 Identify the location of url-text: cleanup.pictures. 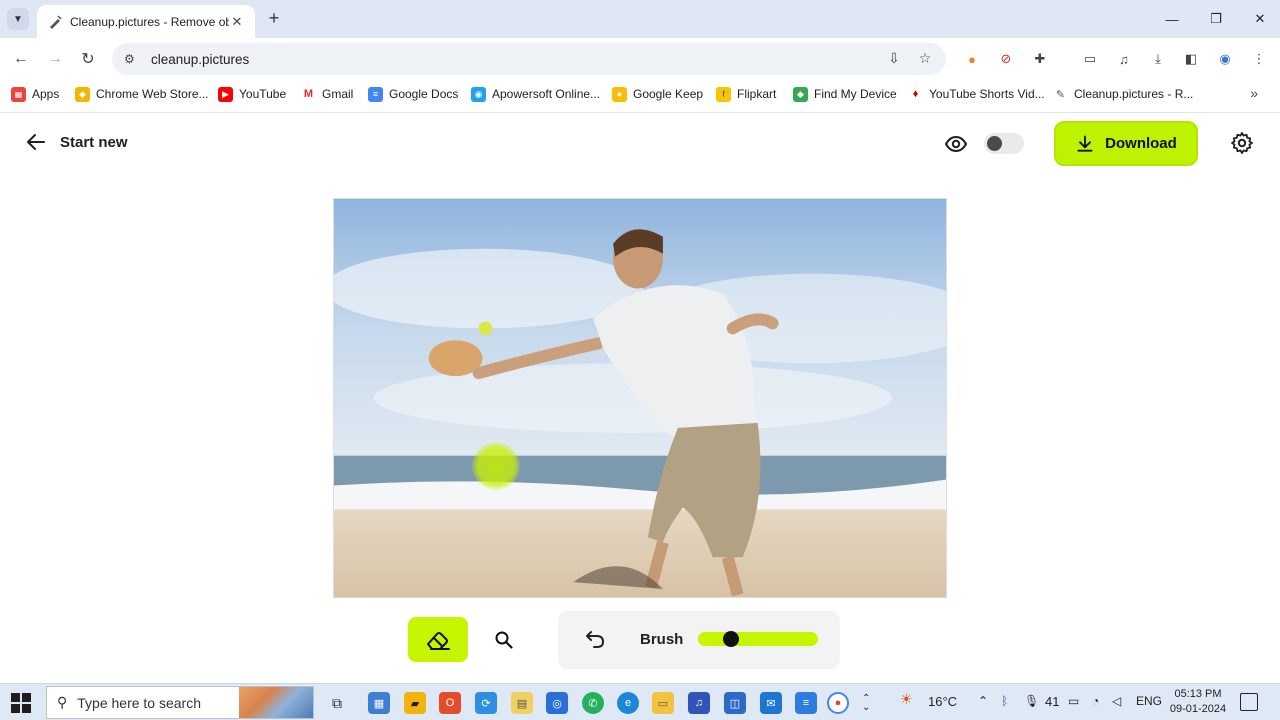
(200, 59).